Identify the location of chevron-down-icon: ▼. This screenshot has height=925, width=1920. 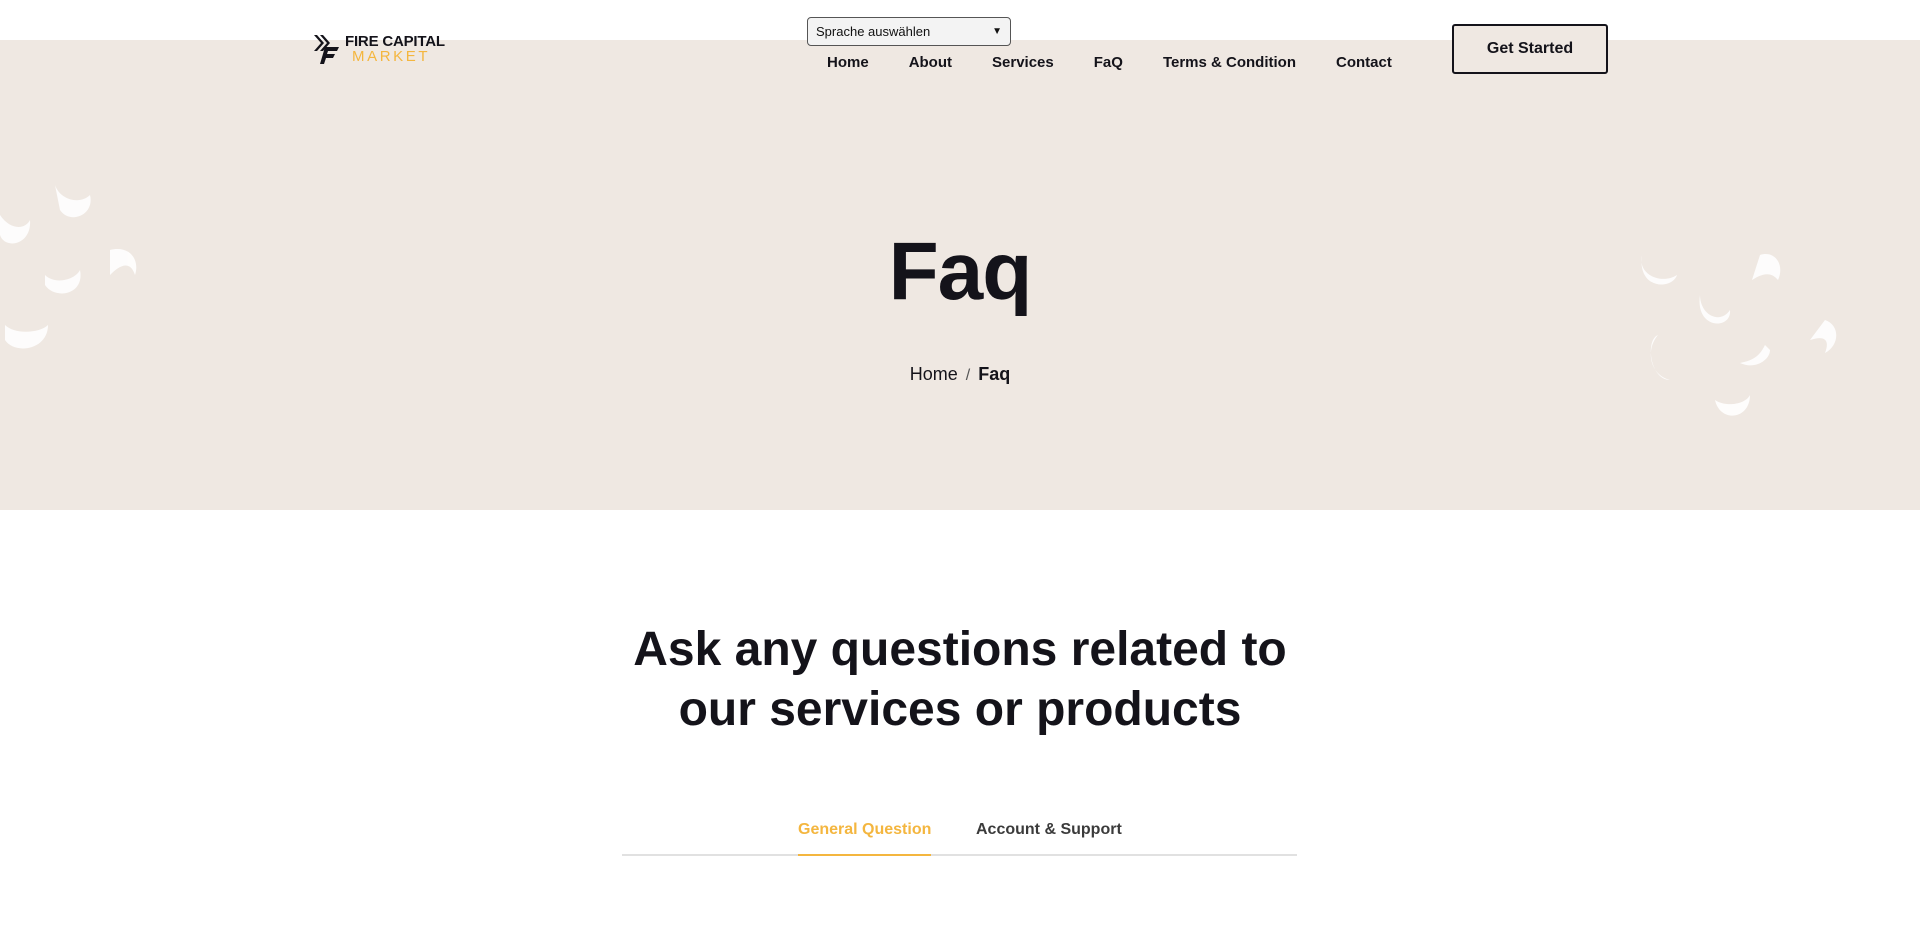
(997, 31).